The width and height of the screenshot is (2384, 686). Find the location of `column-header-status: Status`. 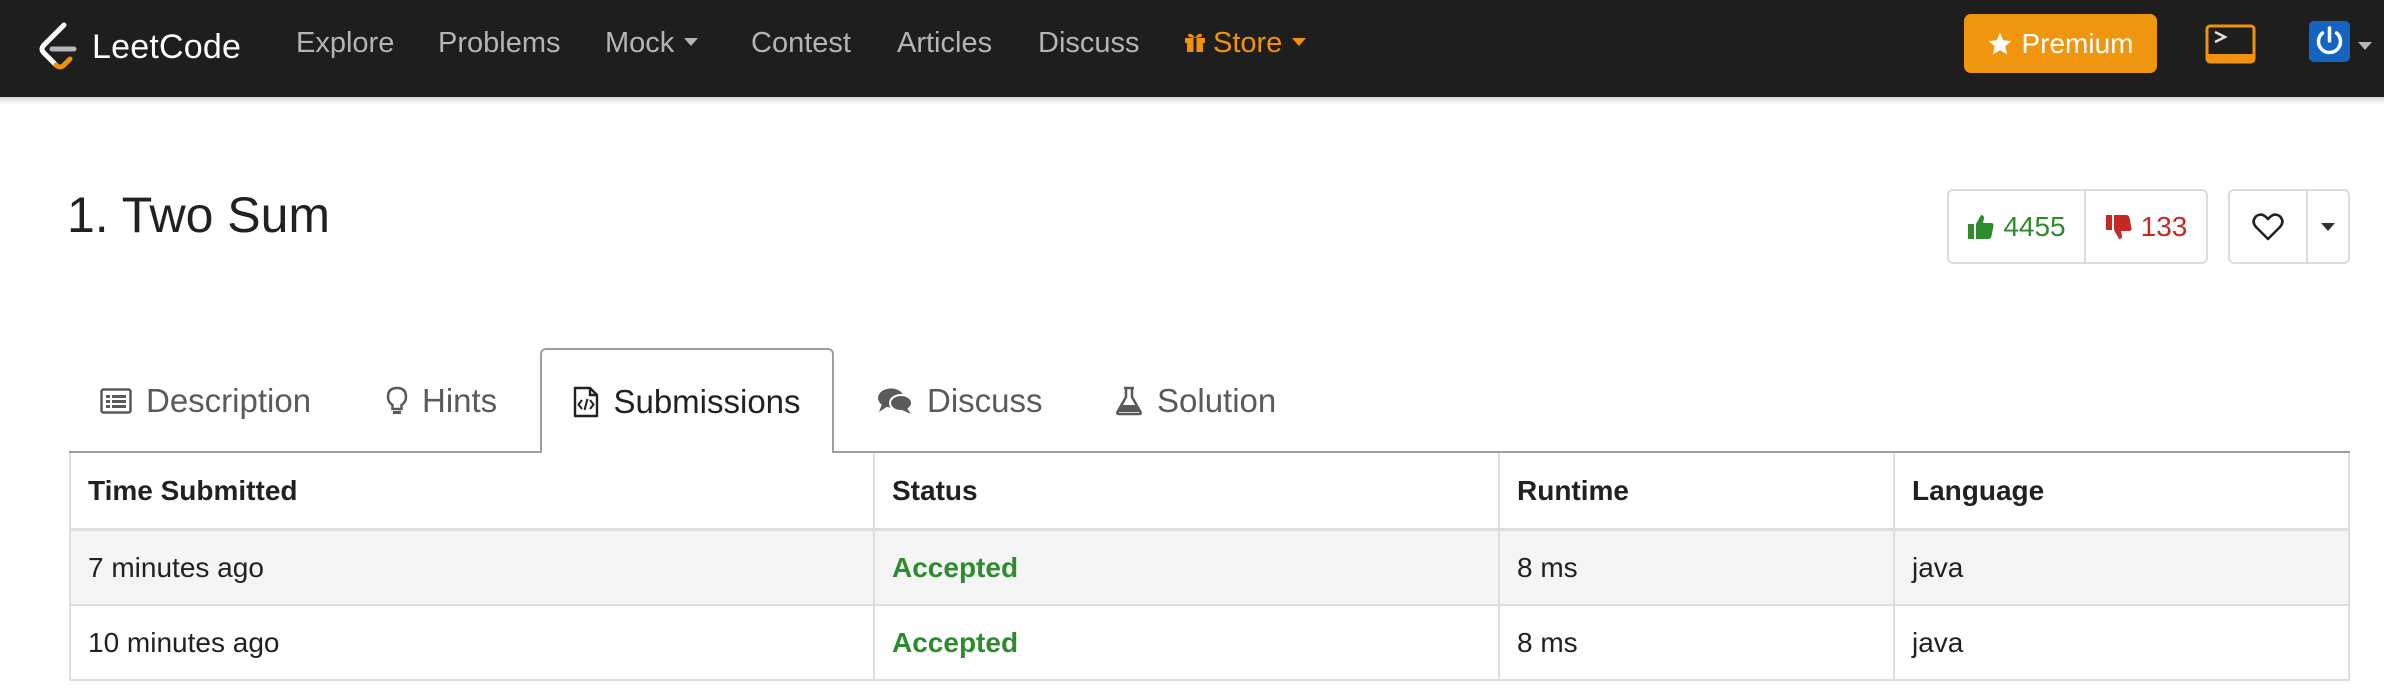

column-header-status: Status is located at coordinates (1187, 490).